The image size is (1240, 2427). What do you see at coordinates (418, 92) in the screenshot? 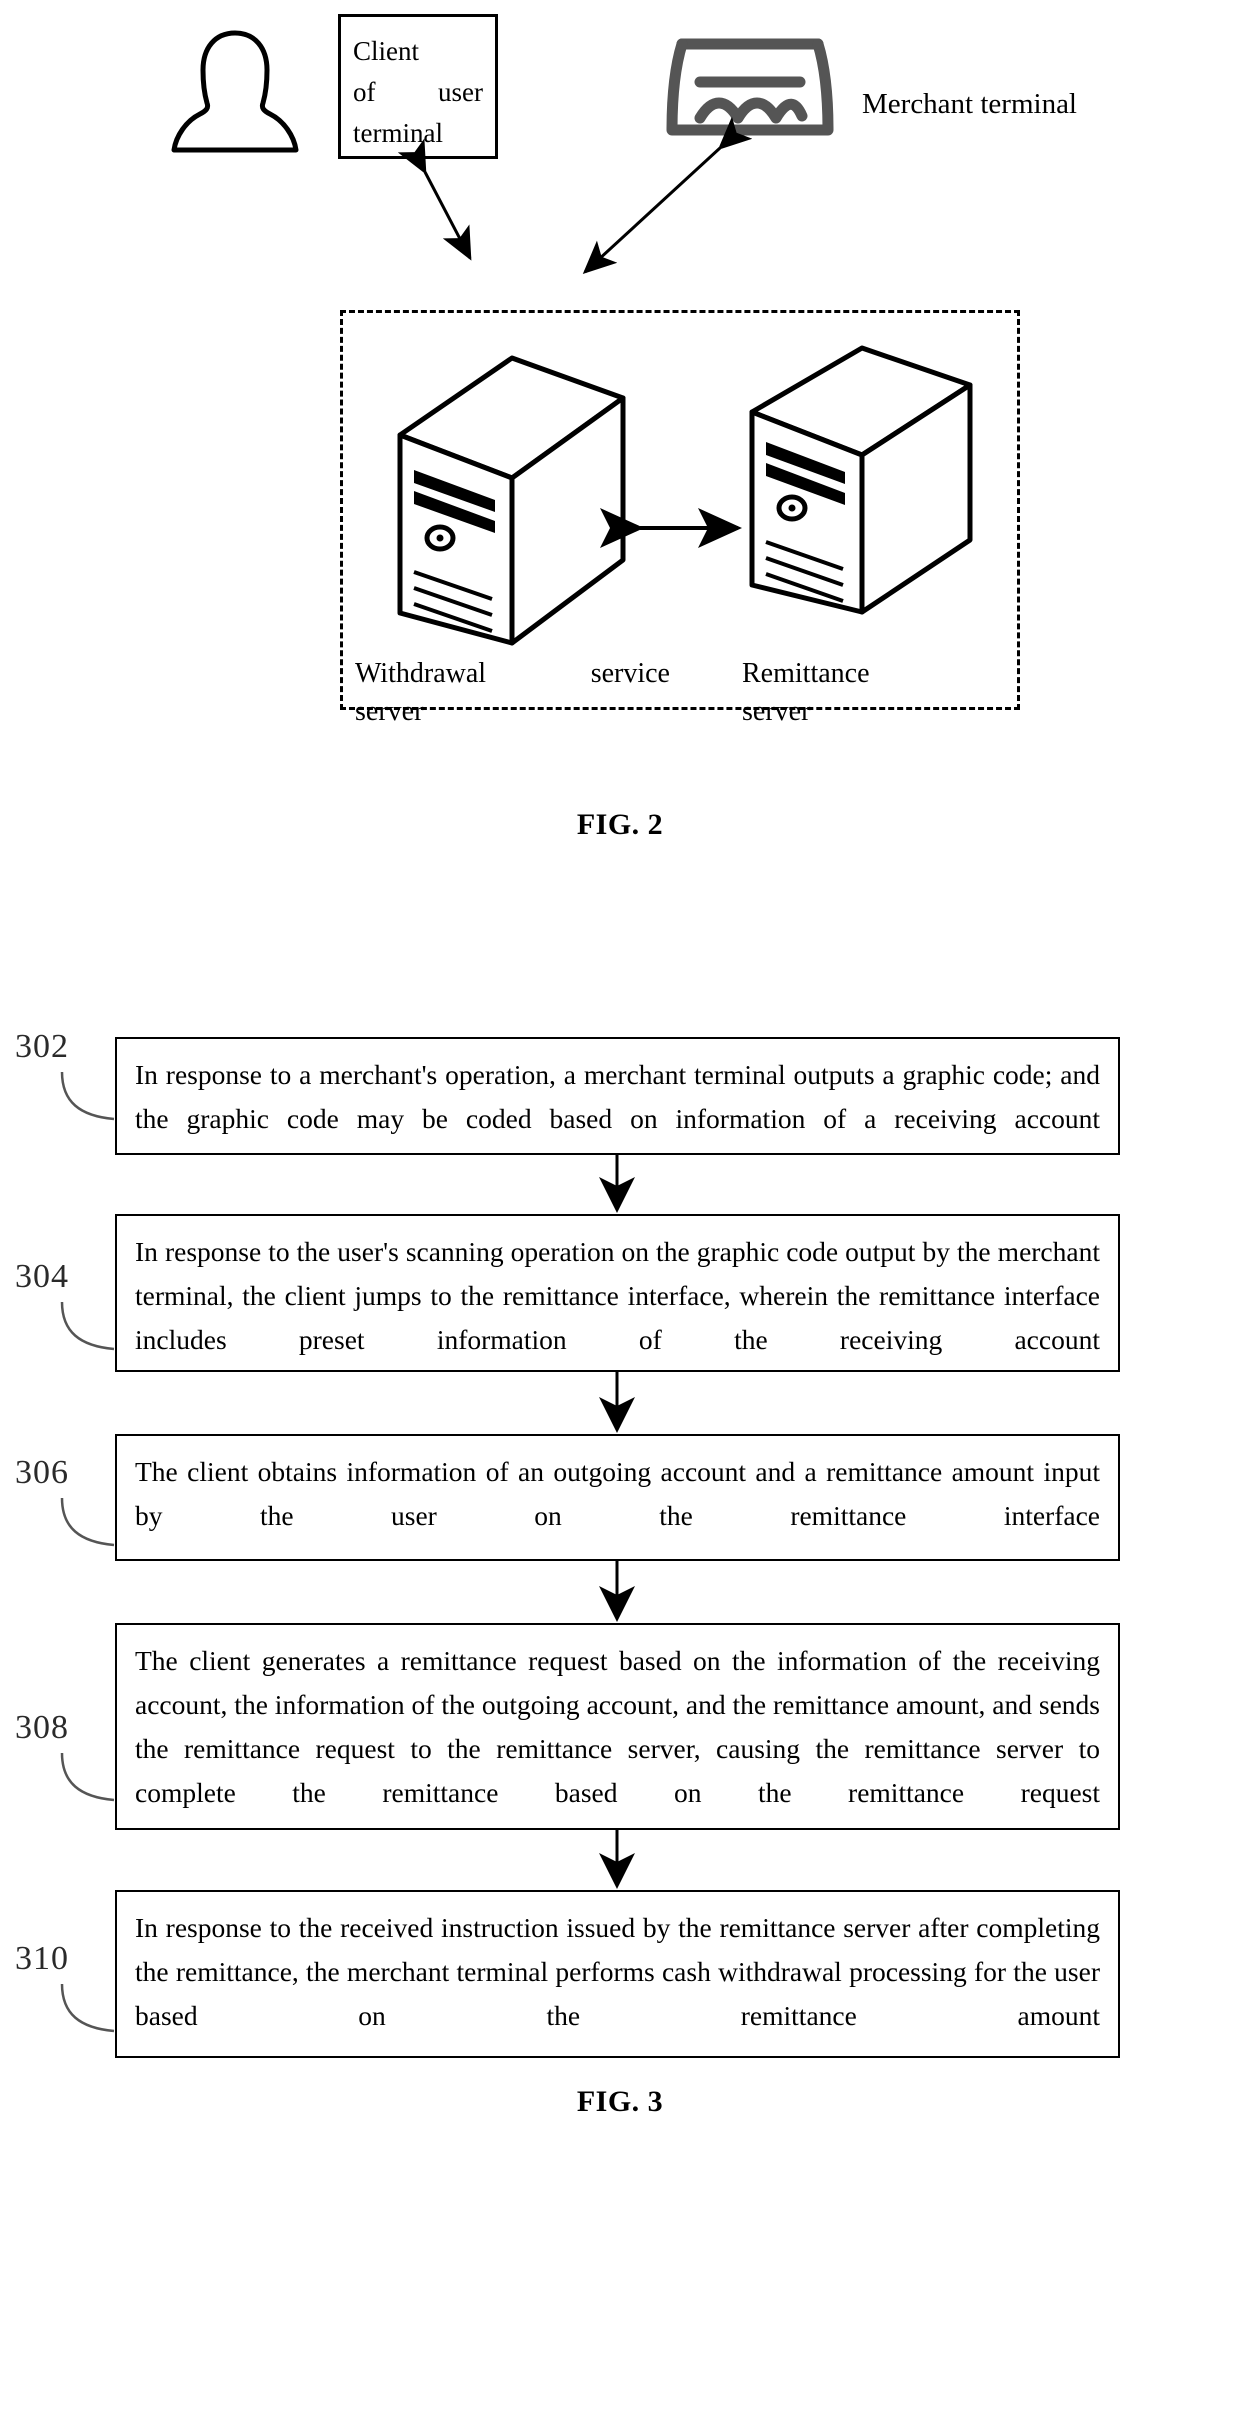
I see `client-box-line-2: of user` at bounding box center [418, 92].